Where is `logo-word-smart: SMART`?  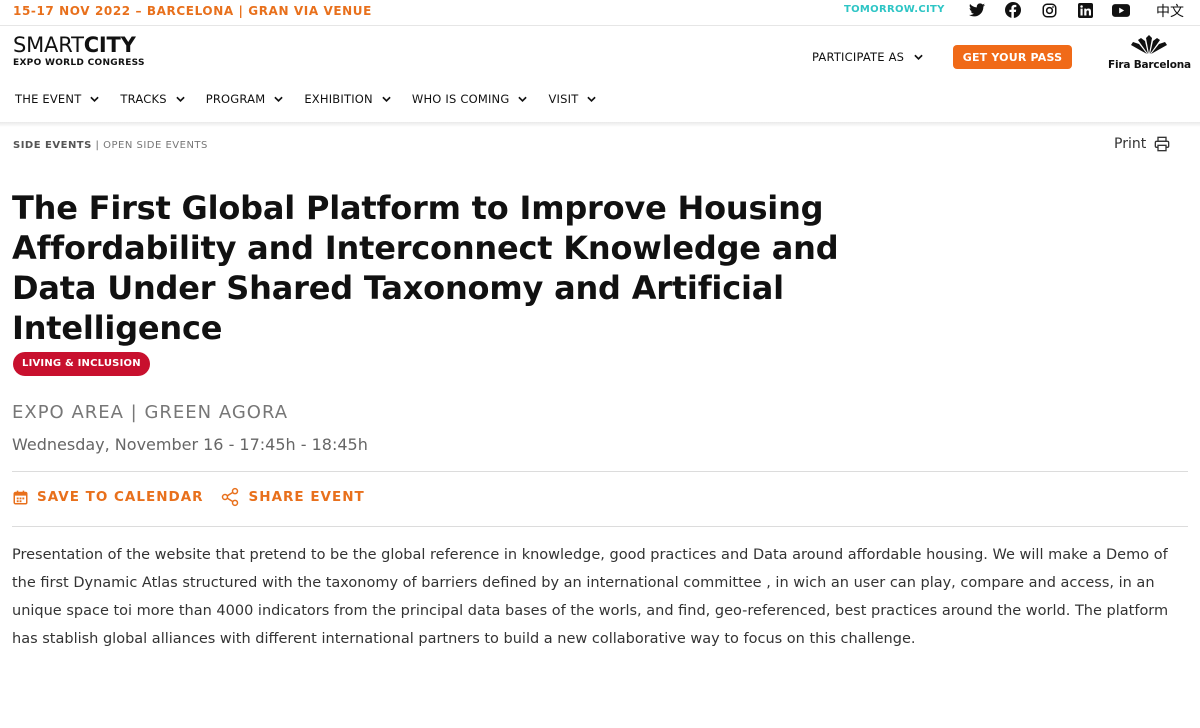
logo-word-smart: SMART is located at coordinates (48, 45).